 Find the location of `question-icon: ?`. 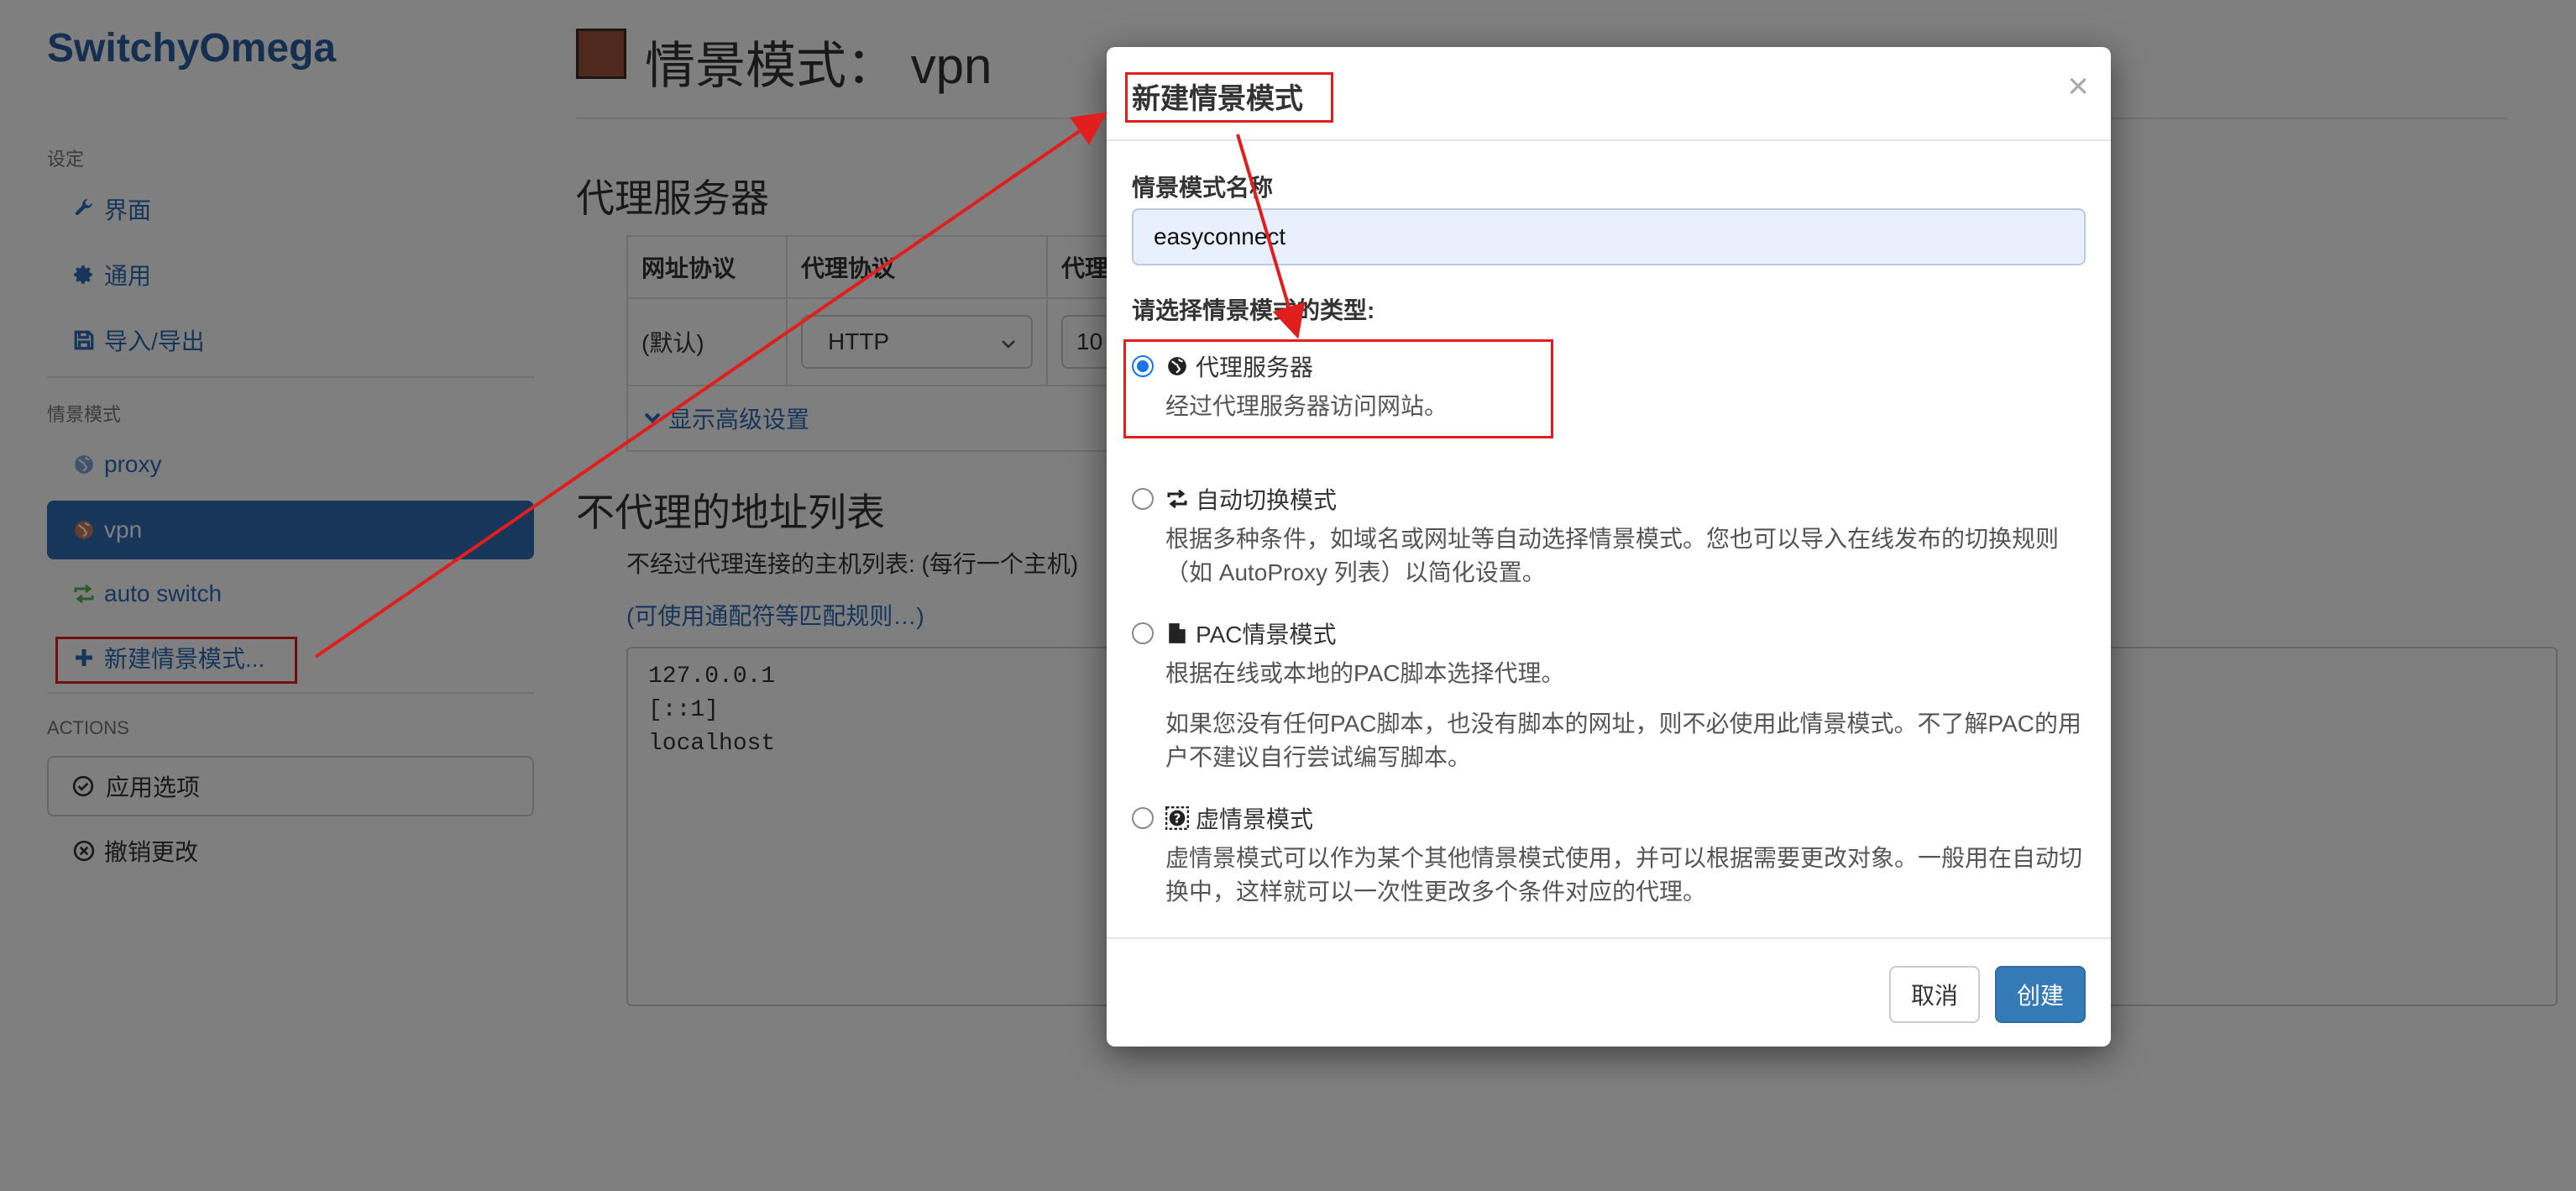

question-icon: ? is located at coordinates (1178, 818).